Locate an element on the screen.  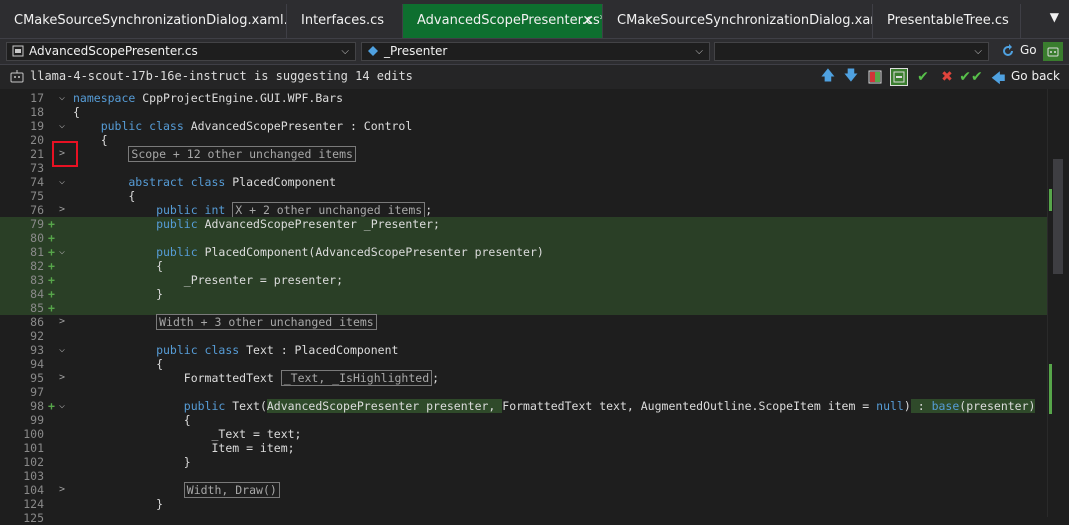
tab-label: Interfaces.cs is located at coordinates (343, 20).